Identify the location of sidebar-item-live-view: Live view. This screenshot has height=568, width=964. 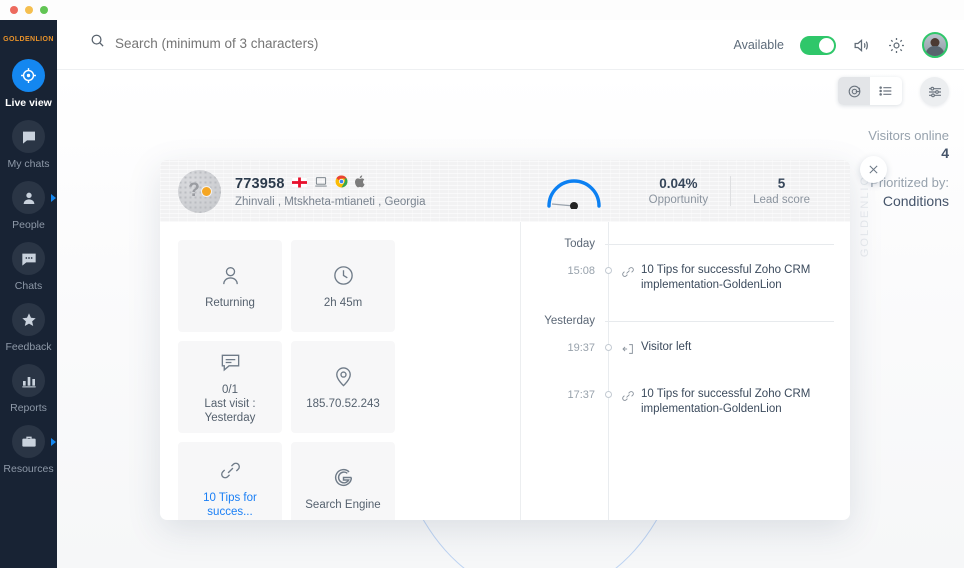
(28, 84).